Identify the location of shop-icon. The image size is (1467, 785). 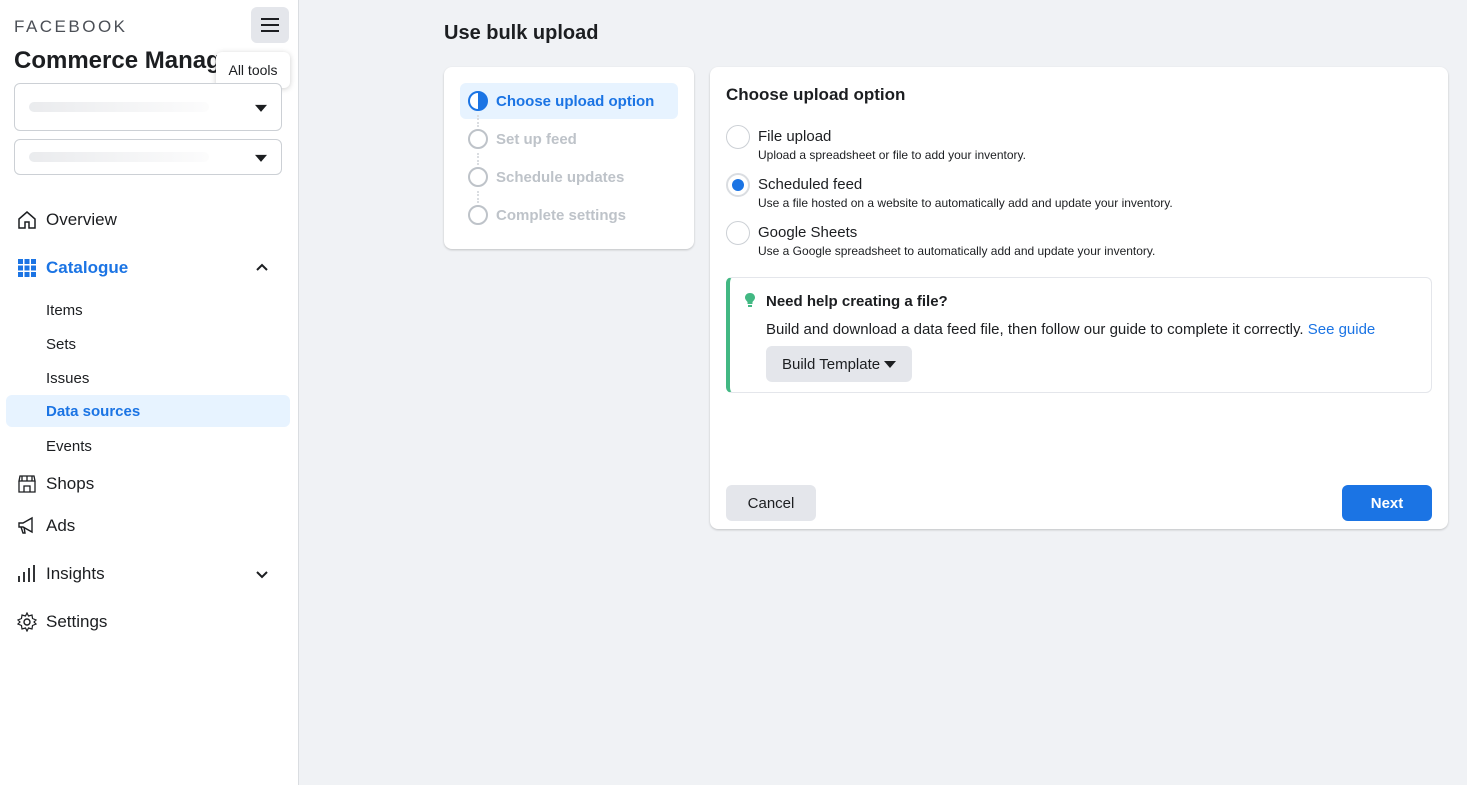
(27, 484).